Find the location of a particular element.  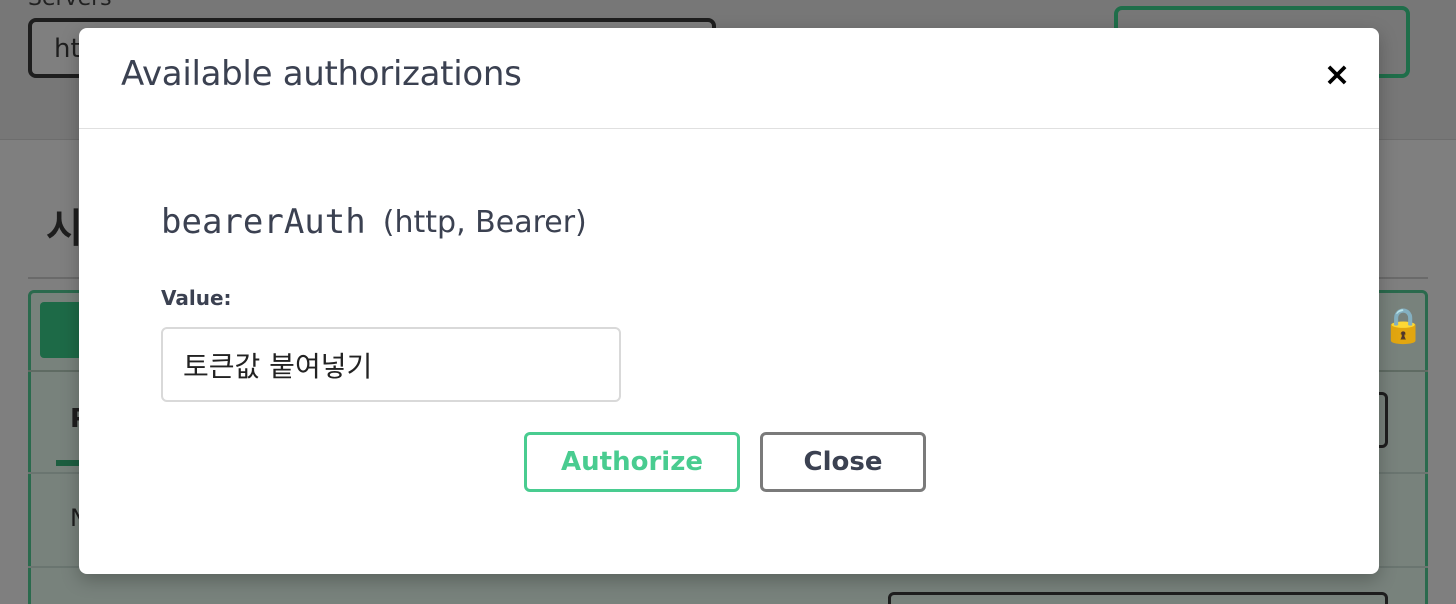

value-label: Value: is located at coordinates (196, 298).